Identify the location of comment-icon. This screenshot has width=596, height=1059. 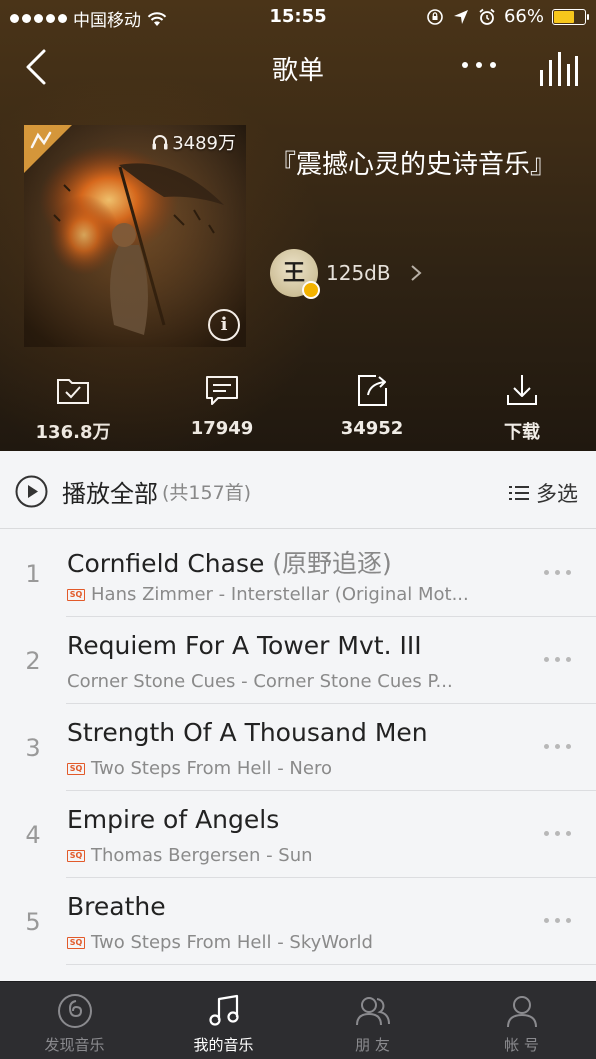
(222, 390).